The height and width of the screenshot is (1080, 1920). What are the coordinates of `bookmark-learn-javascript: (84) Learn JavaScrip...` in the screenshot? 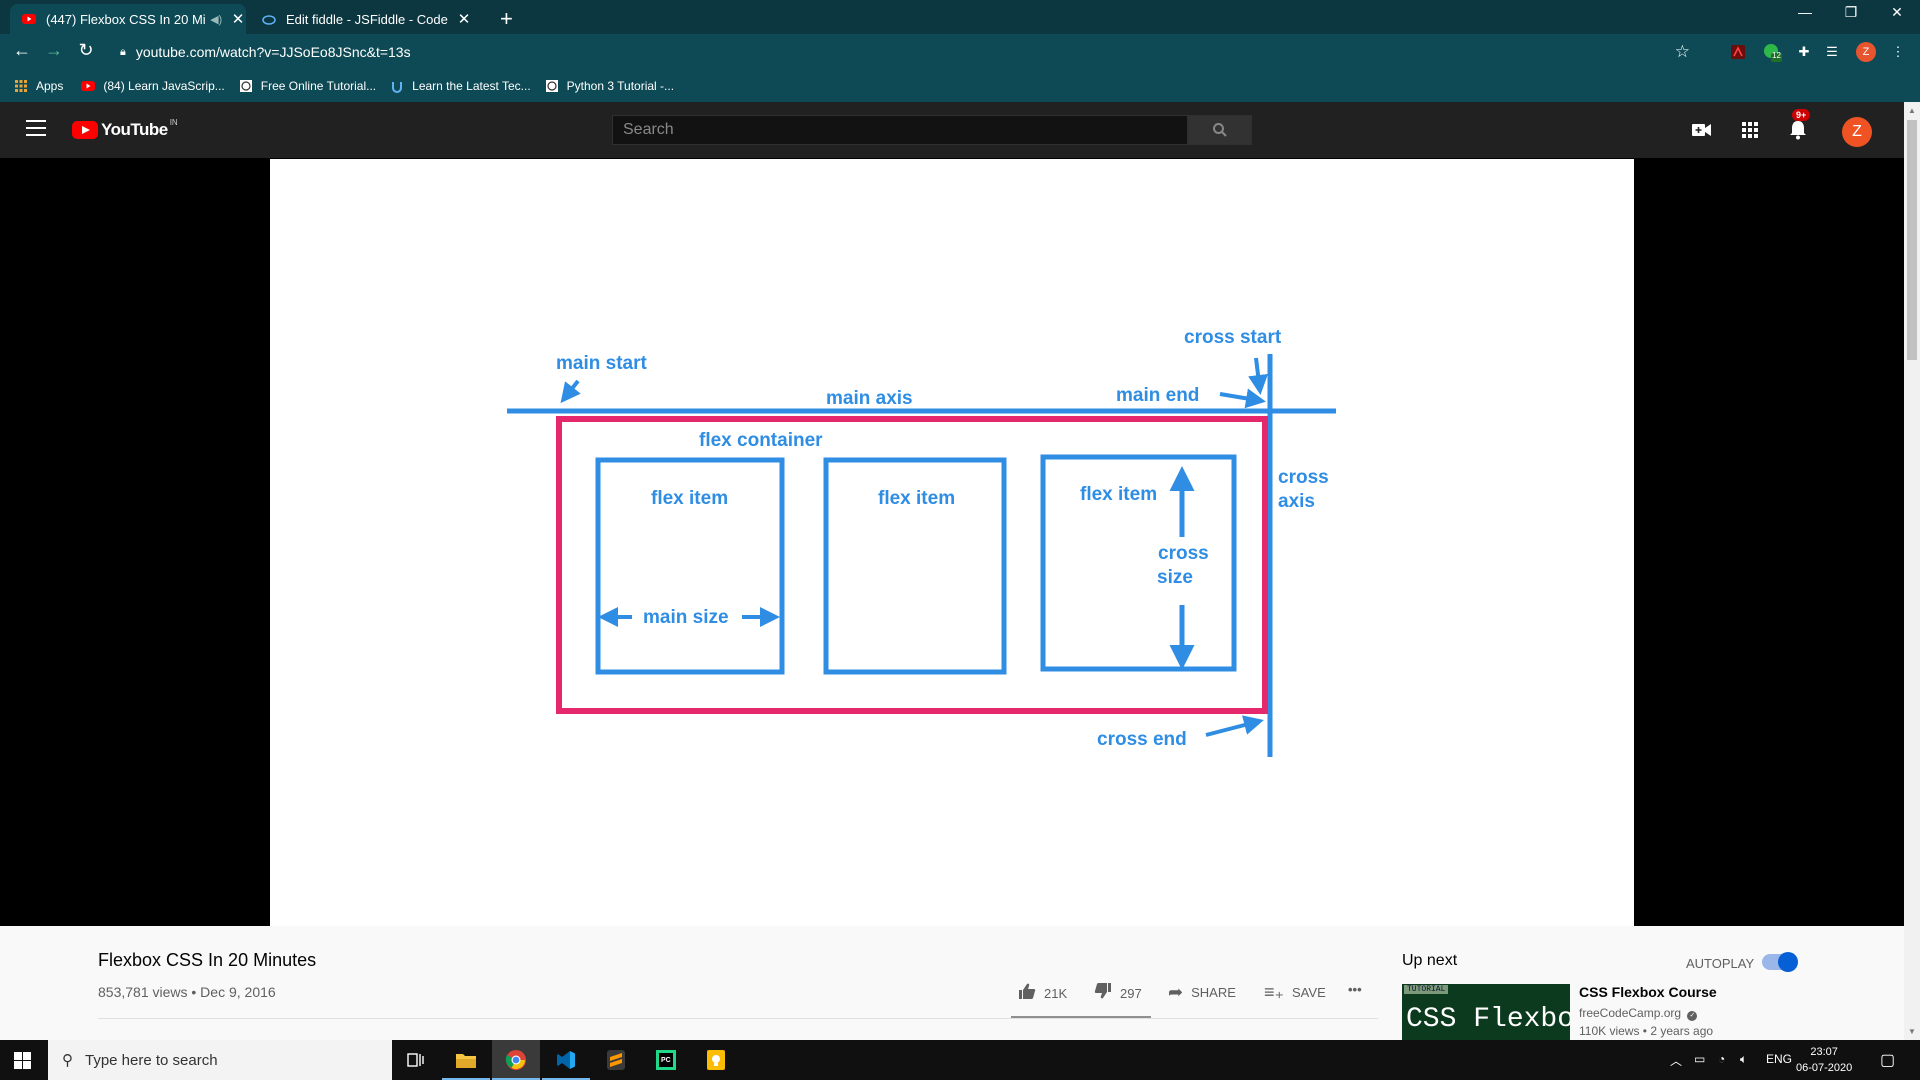 It's located at (153, 86).